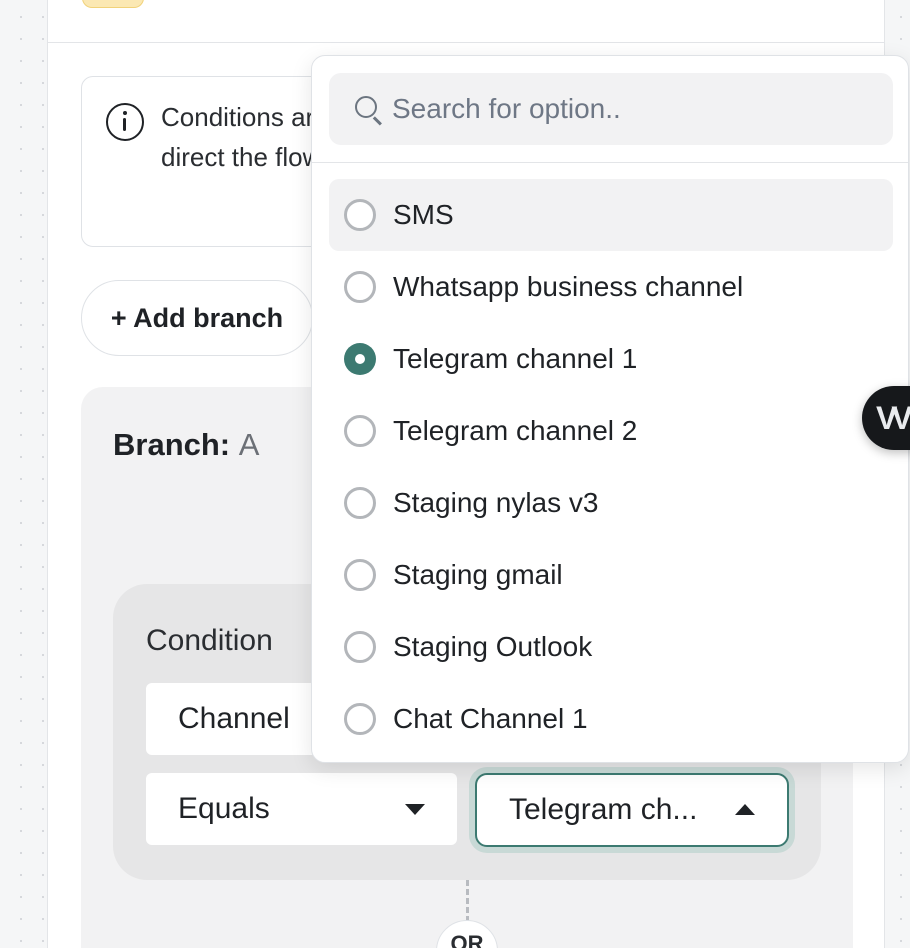 Image resolution: width=910 pixels, height=948 pixels. I want to click on or-badge: OR, so click(467, 934).